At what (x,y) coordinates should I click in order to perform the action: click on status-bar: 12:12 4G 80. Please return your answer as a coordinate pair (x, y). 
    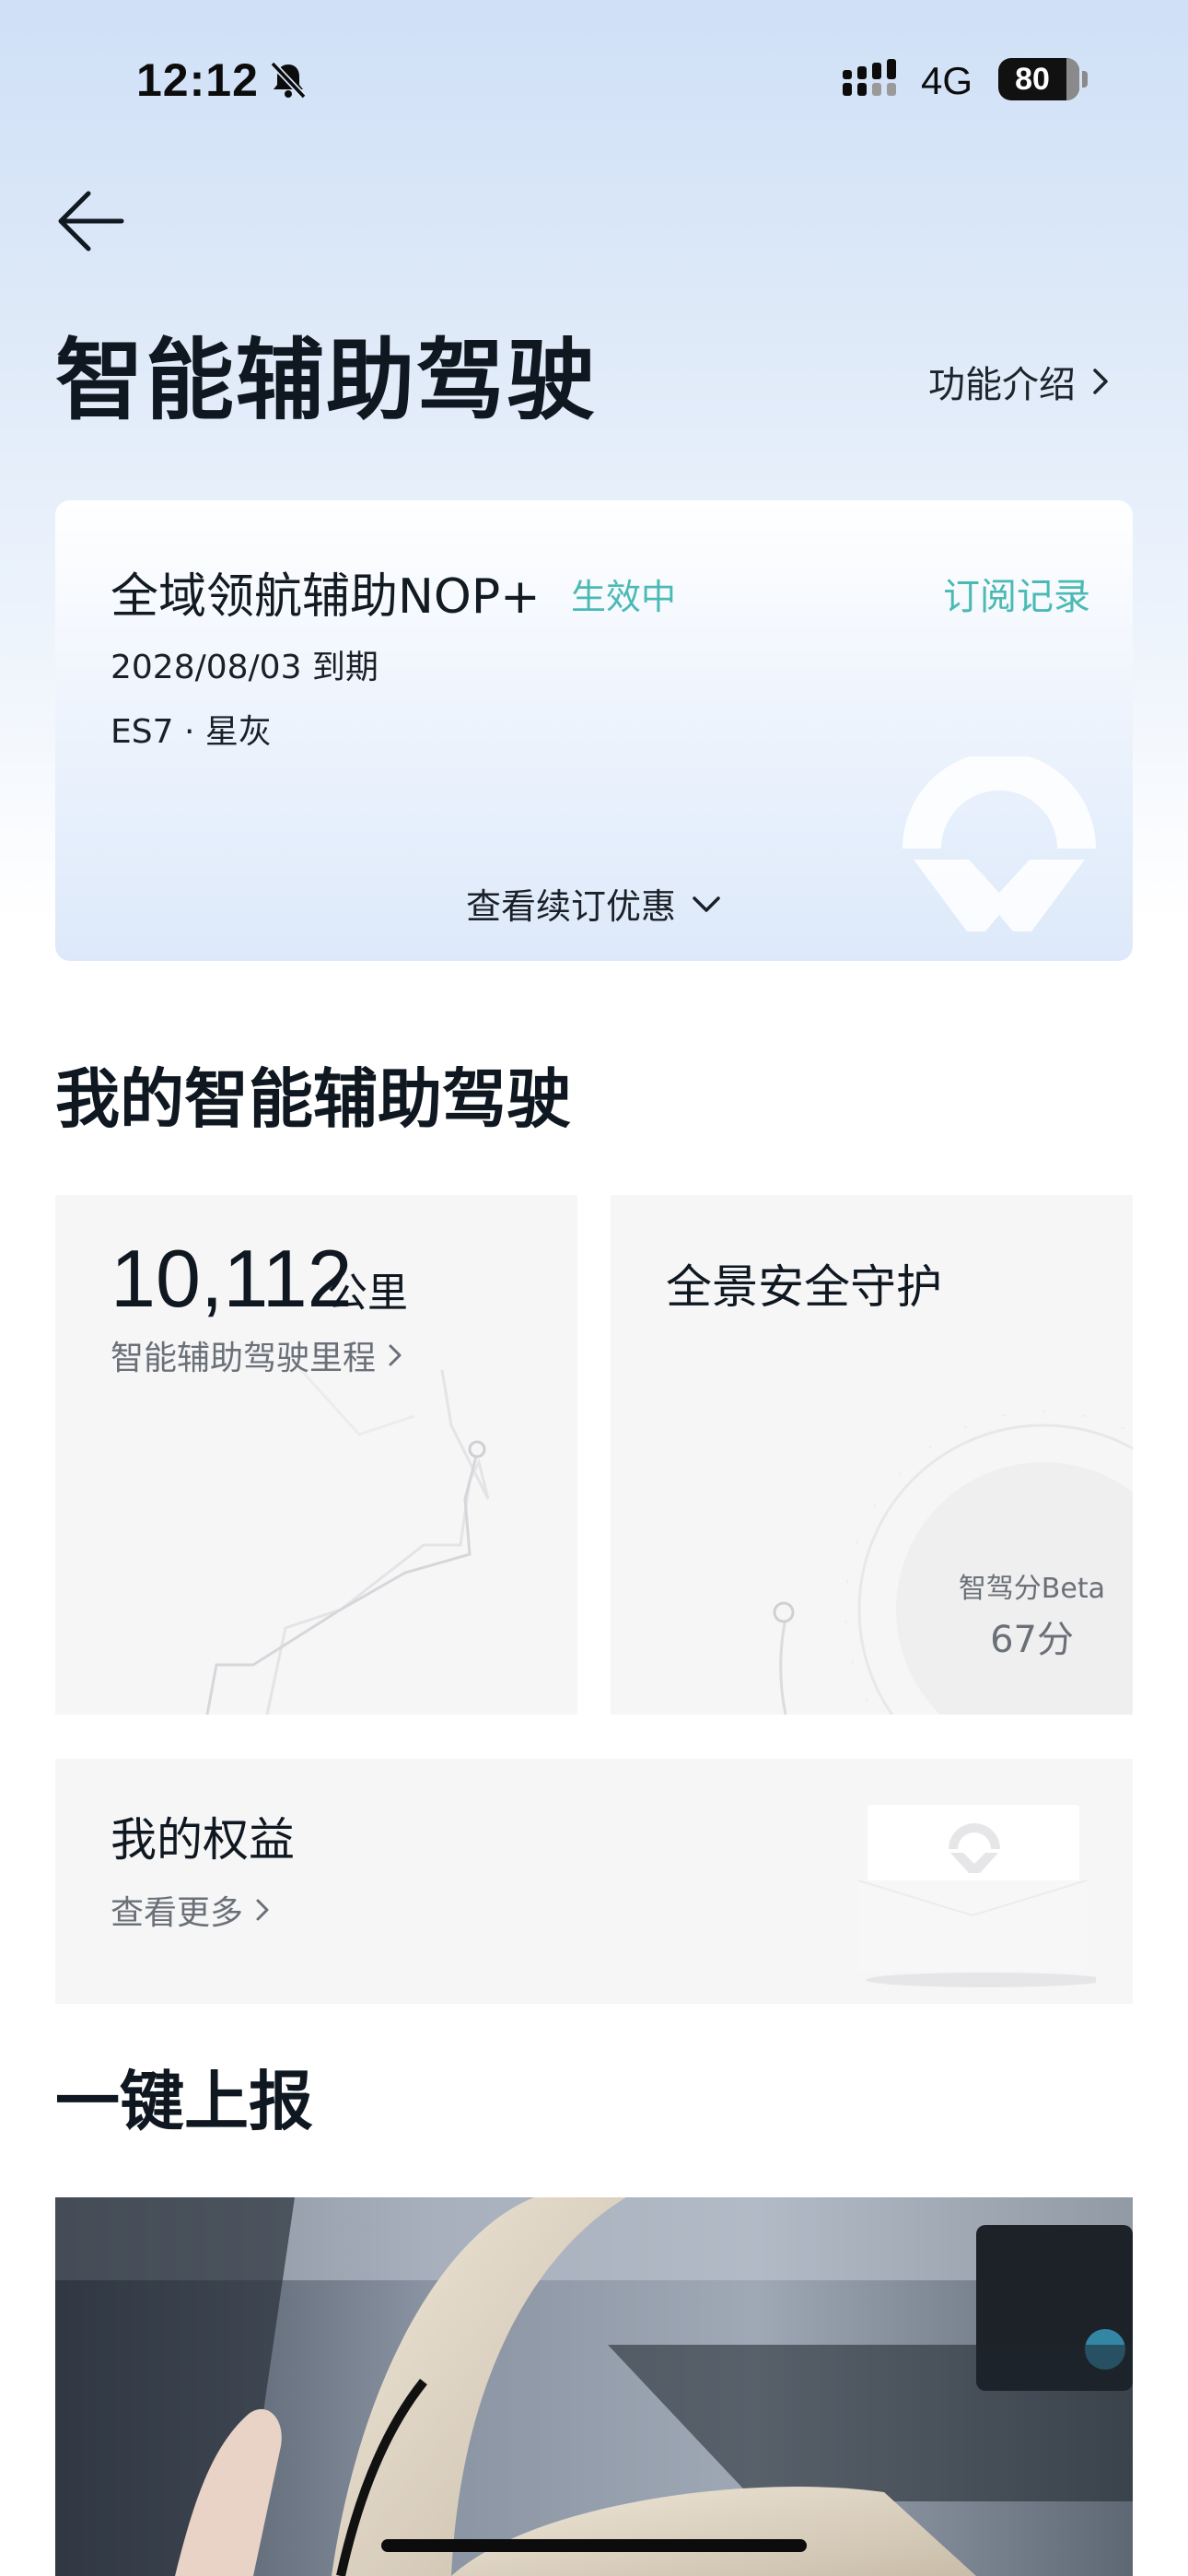
    Looking at the image, I should click on (594, 80).